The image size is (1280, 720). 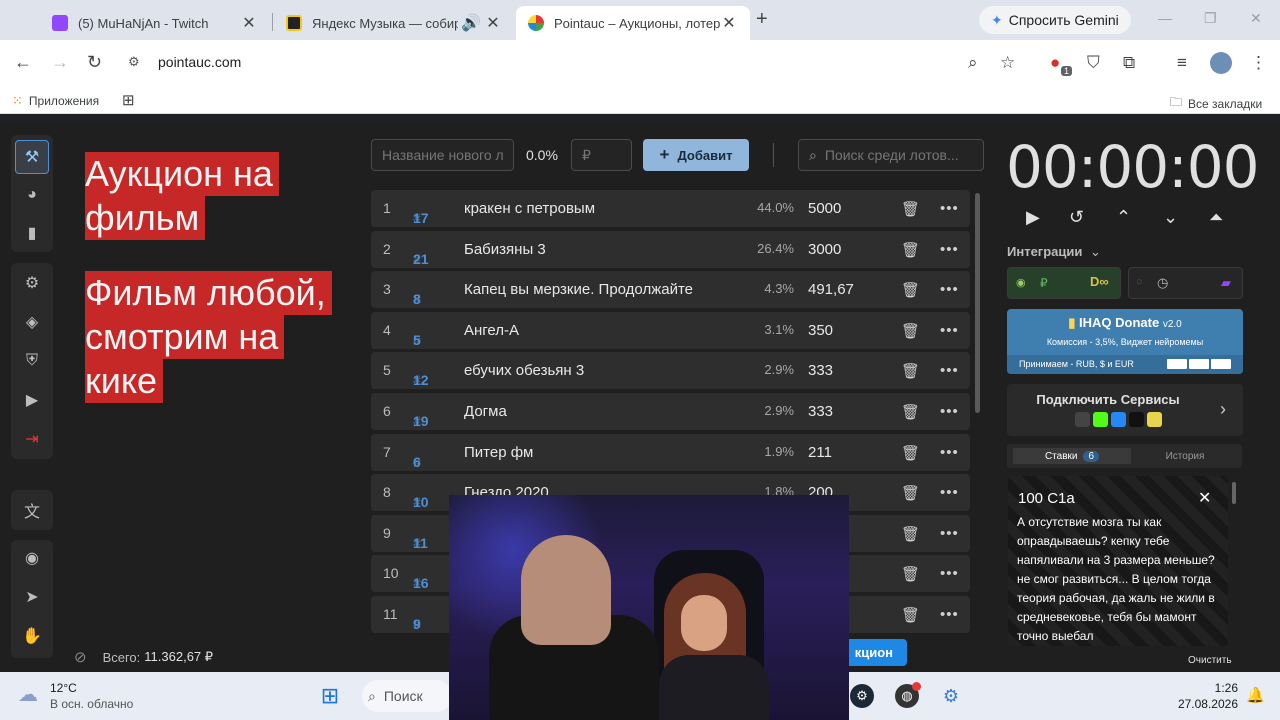 What do you see at coordinates (1221, 63) in the screenshot?
I see `profile-avatar` at bounding box center [1221, 63].